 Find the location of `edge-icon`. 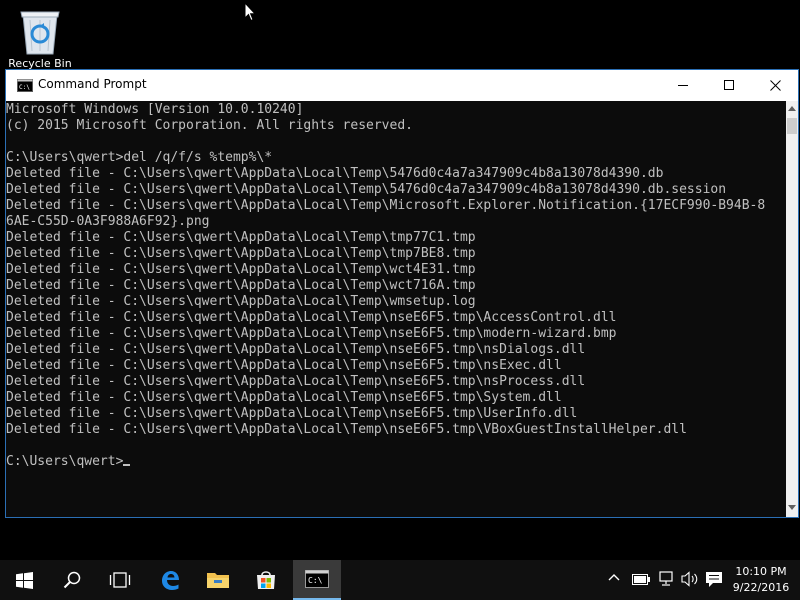

edge-icon is located at coordinates (170, 580).